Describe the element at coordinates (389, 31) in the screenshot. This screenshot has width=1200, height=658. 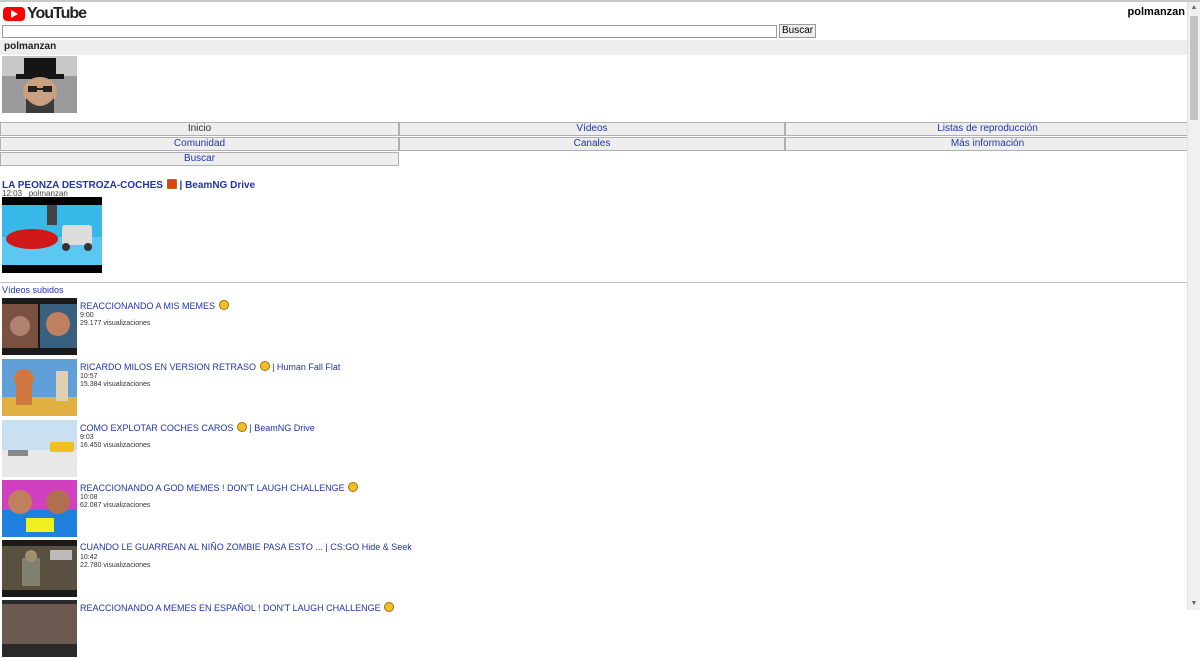
I see `search-input` at that location.